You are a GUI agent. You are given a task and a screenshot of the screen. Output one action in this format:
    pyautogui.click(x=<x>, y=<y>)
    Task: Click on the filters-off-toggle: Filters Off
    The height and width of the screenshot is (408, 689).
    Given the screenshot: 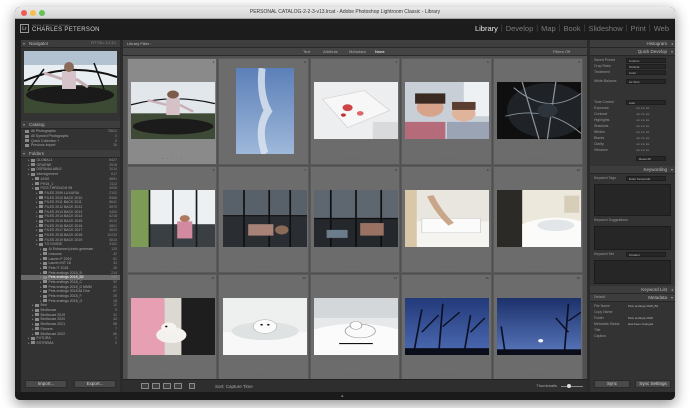 What is the action you would take?
    pyautogui.click(x=561, y=51)
    